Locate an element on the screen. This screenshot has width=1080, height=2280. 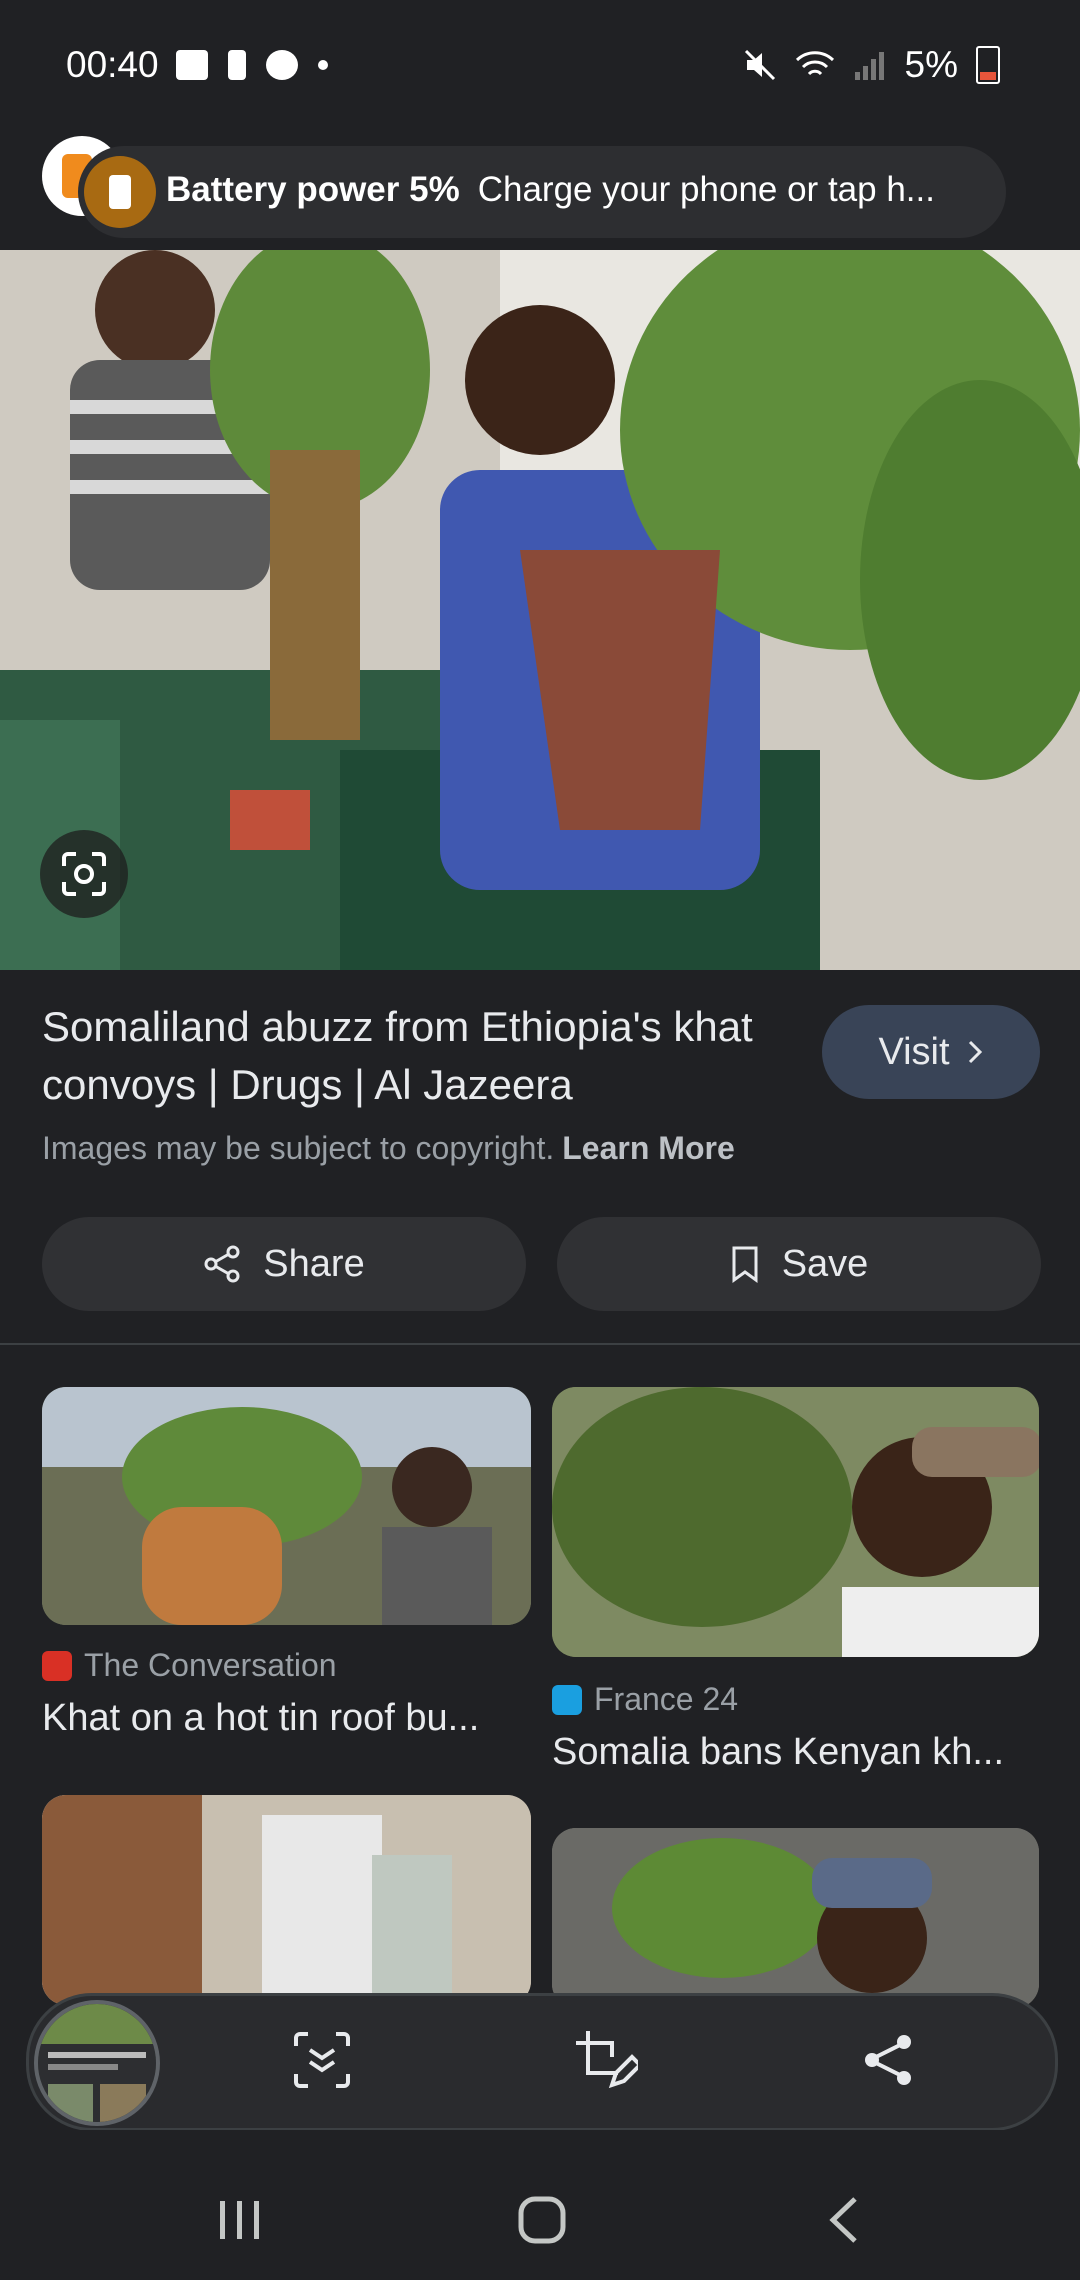
back-icon is located at coordinates (843, 2220).